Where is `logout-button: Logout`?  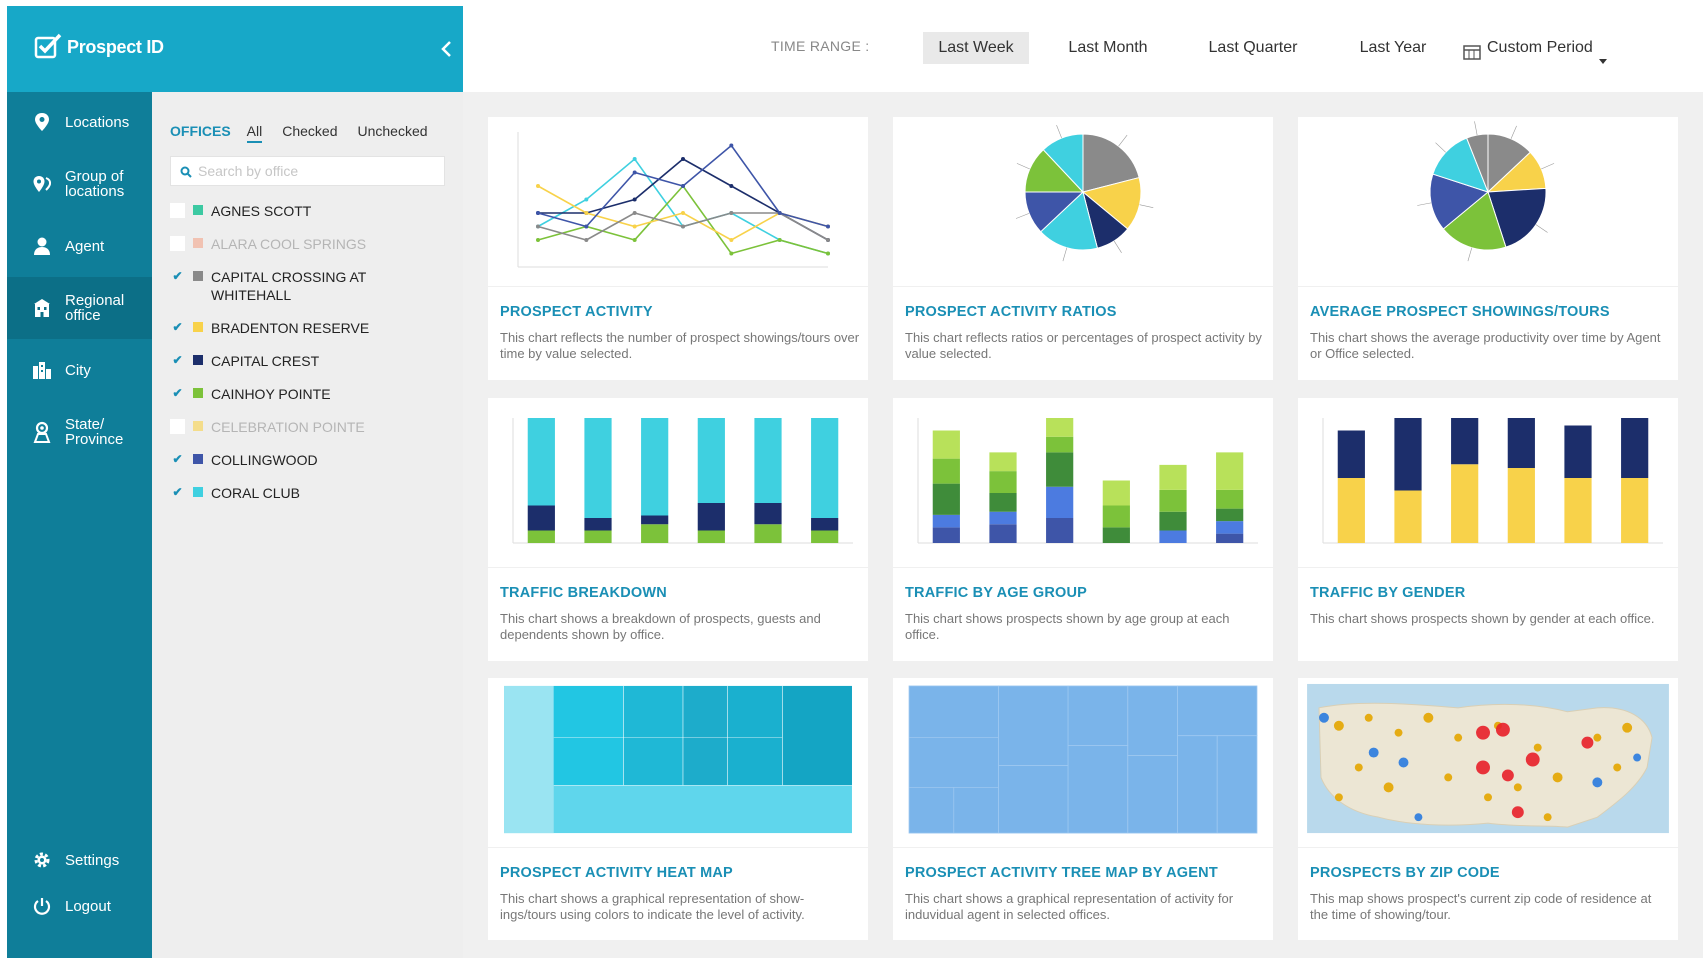
logout-button: Logout is located at coordinates (79, 906).